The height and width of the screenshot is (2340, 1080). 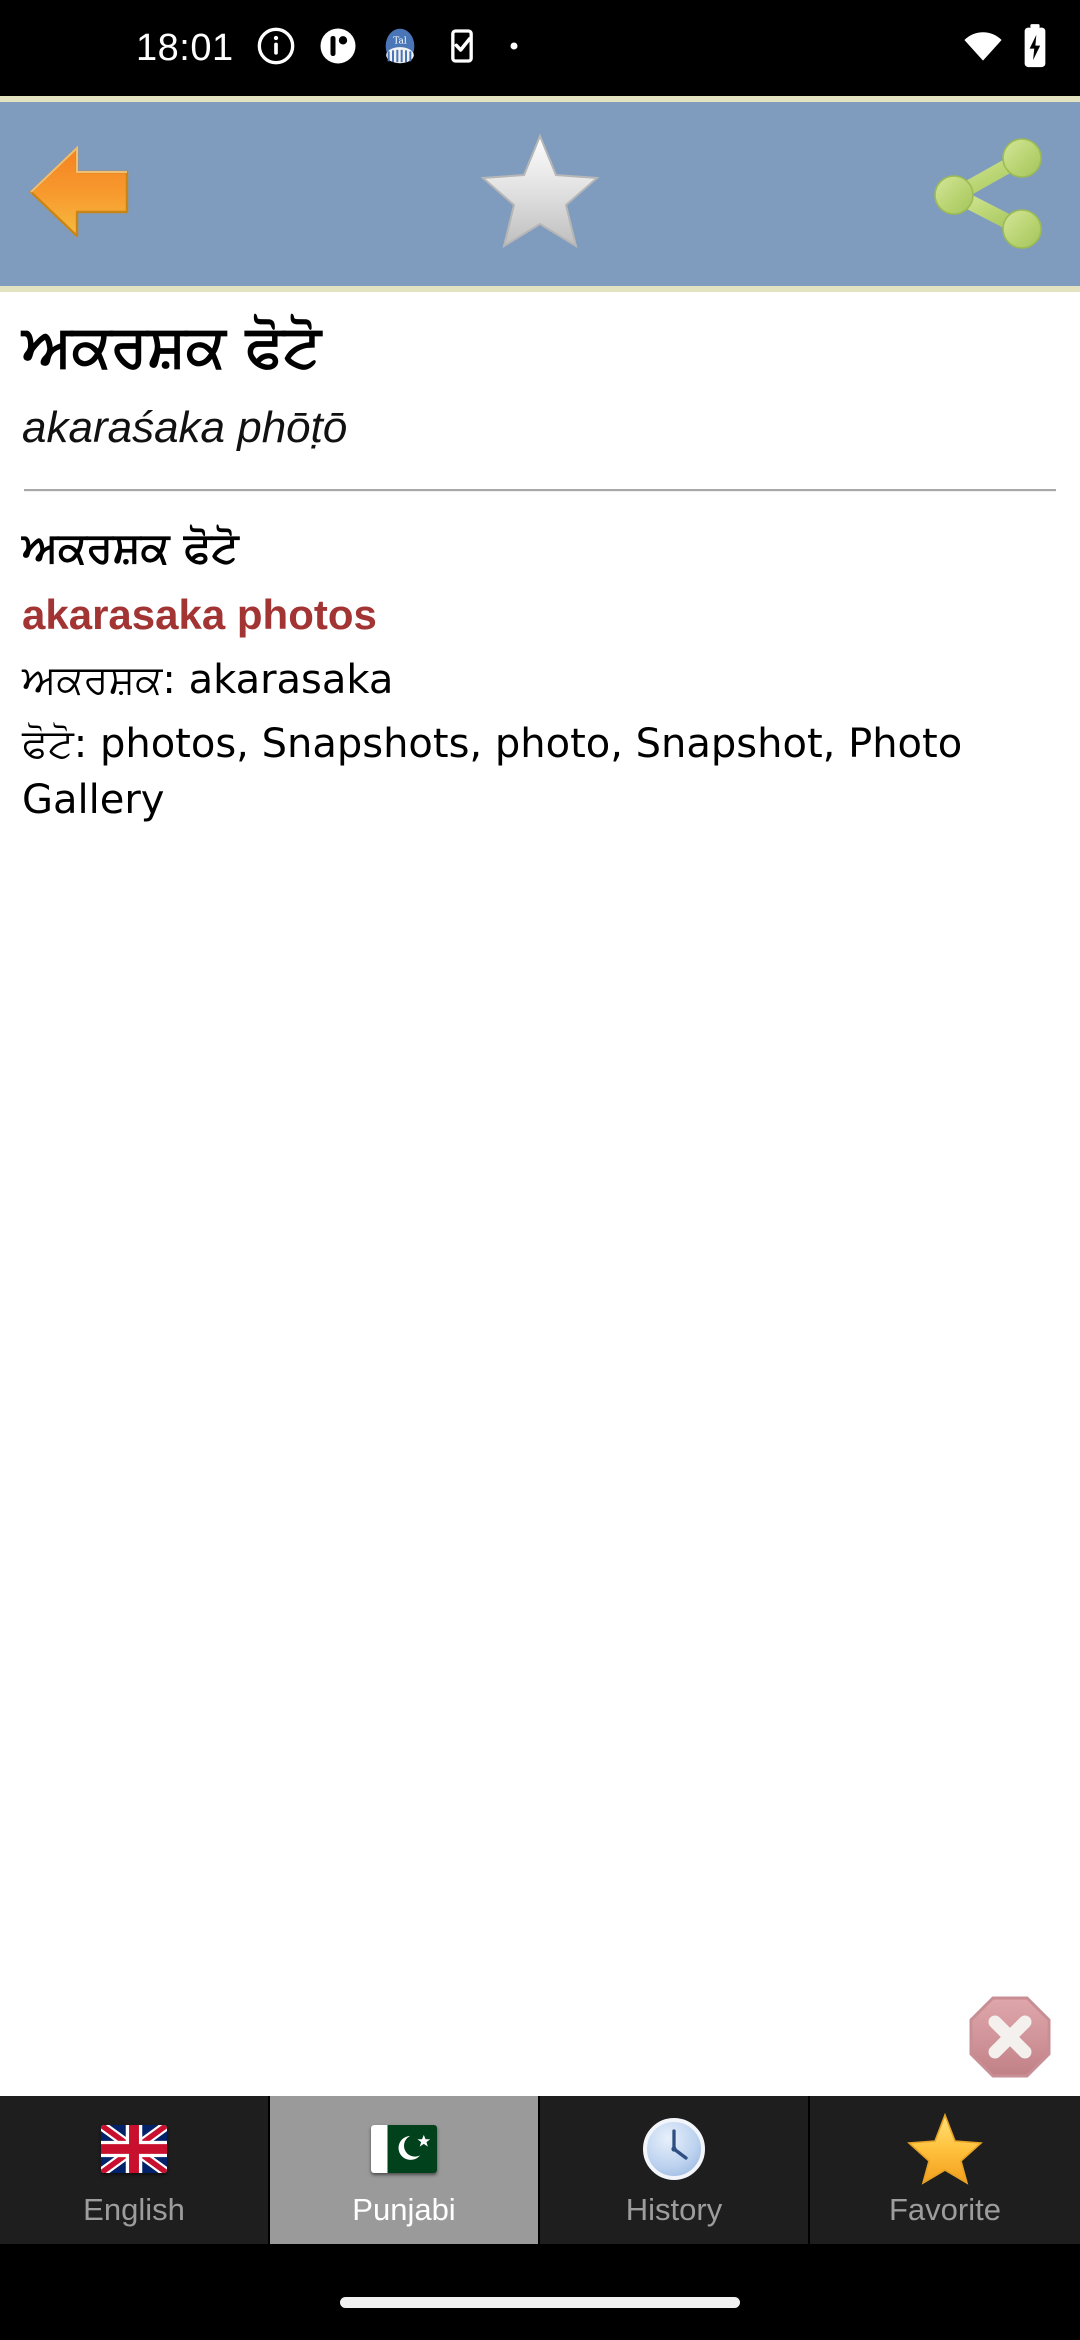 I want to click on tab-label: History, so click(x=674, y=2209).